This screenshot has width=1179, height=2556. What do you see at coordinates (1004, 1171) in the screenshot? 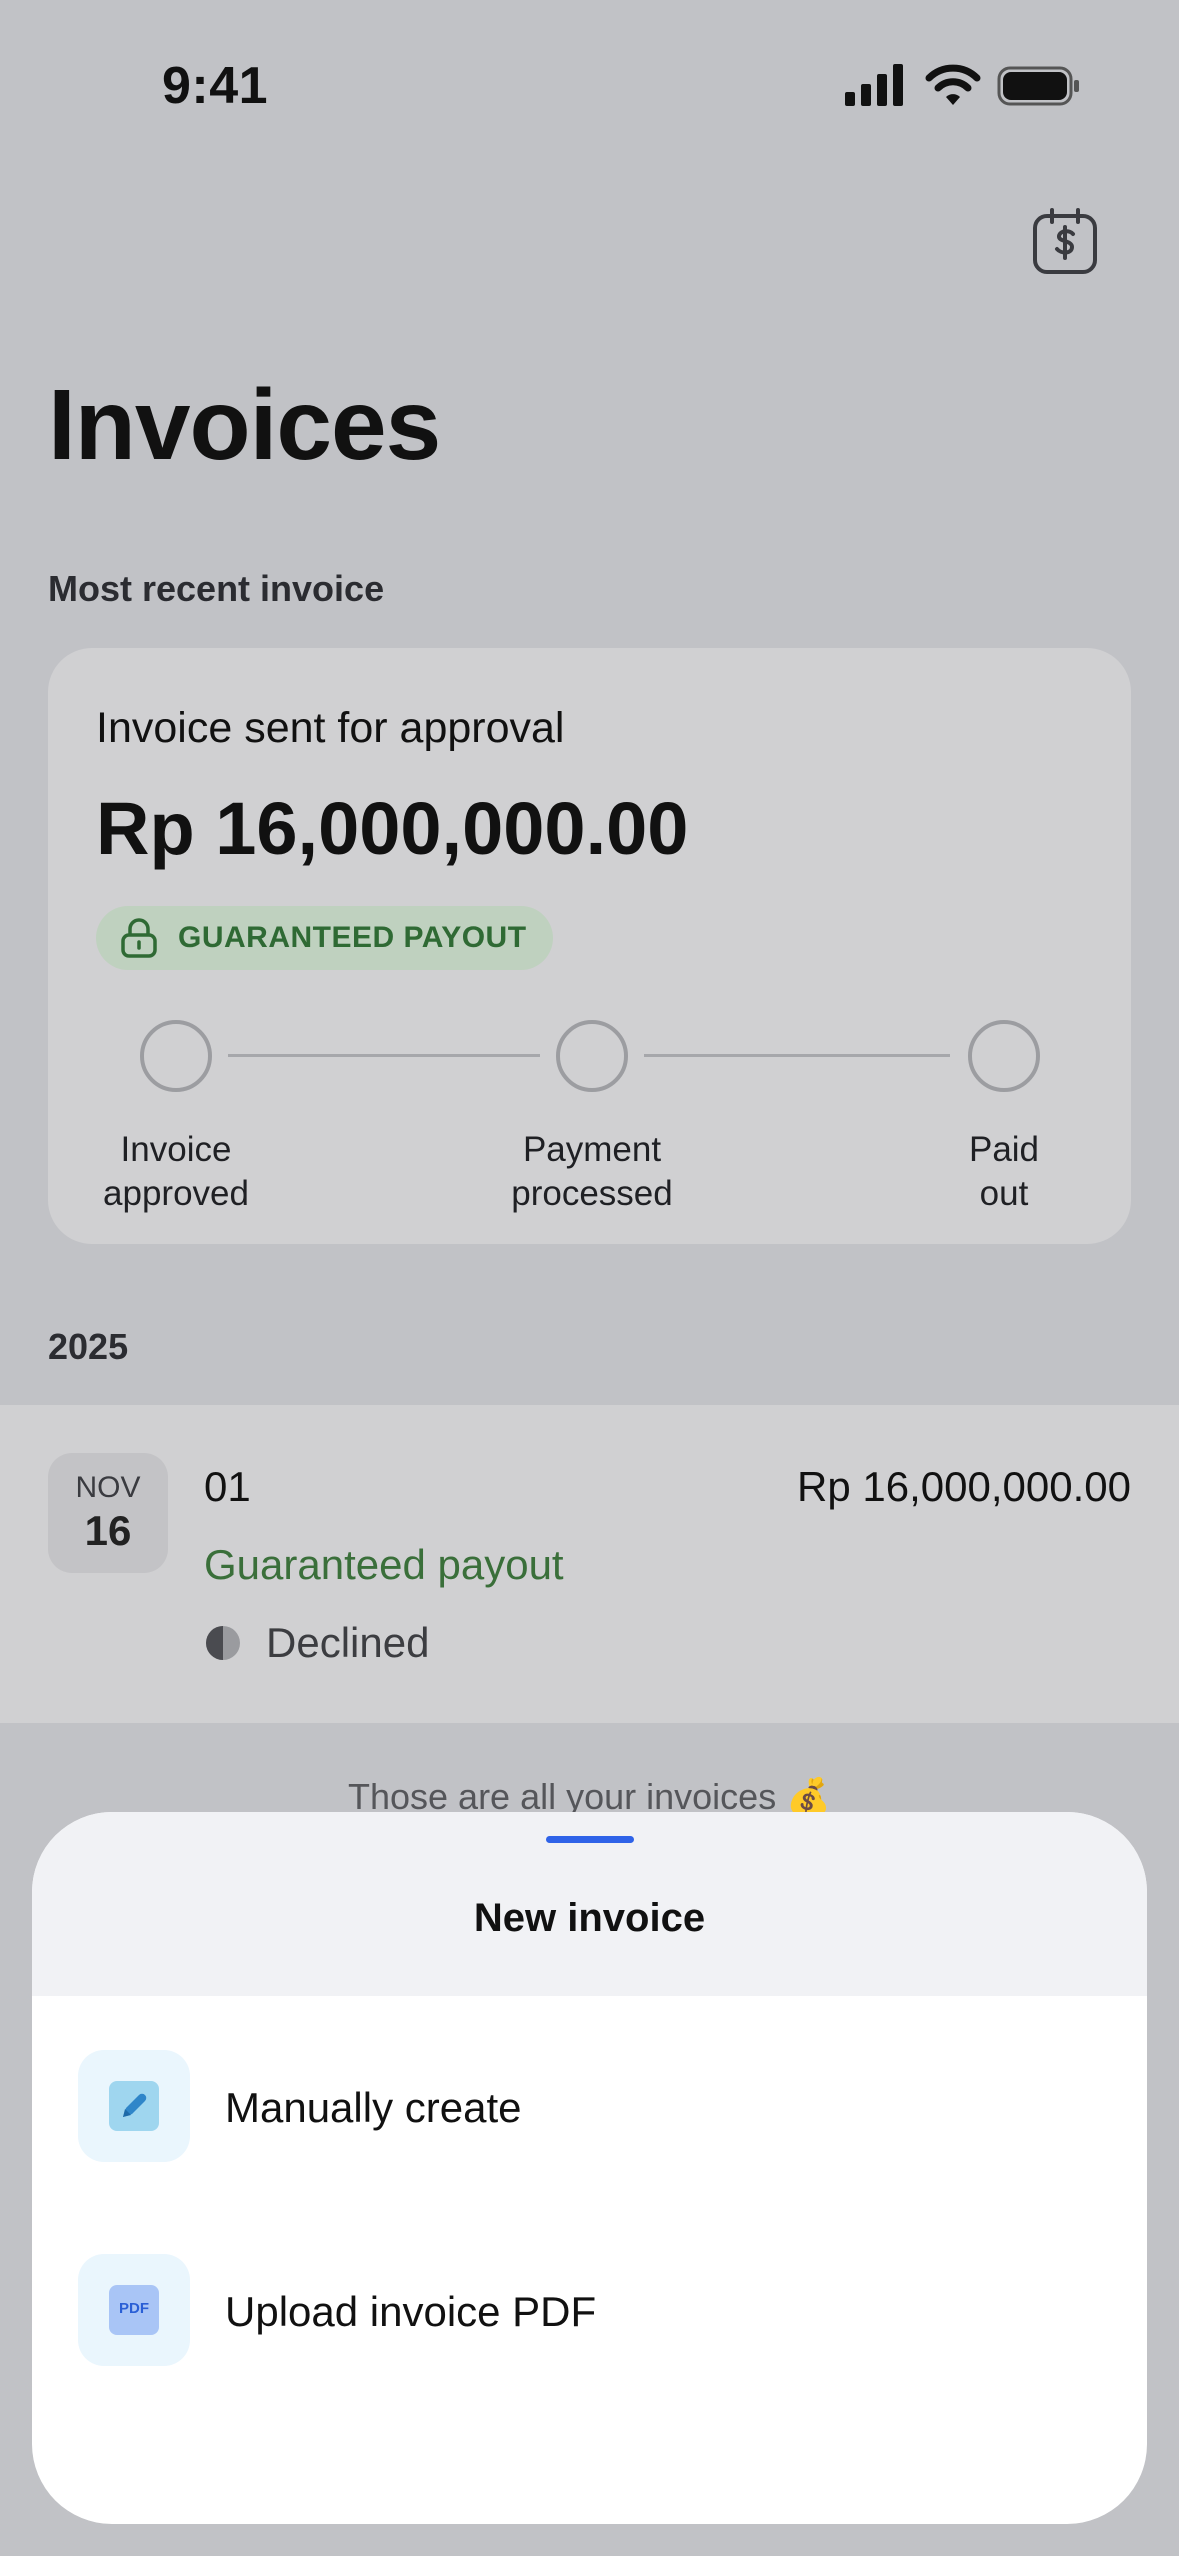
I see `step-label-paid: Paid out` at bounding box center [1004, 1171].